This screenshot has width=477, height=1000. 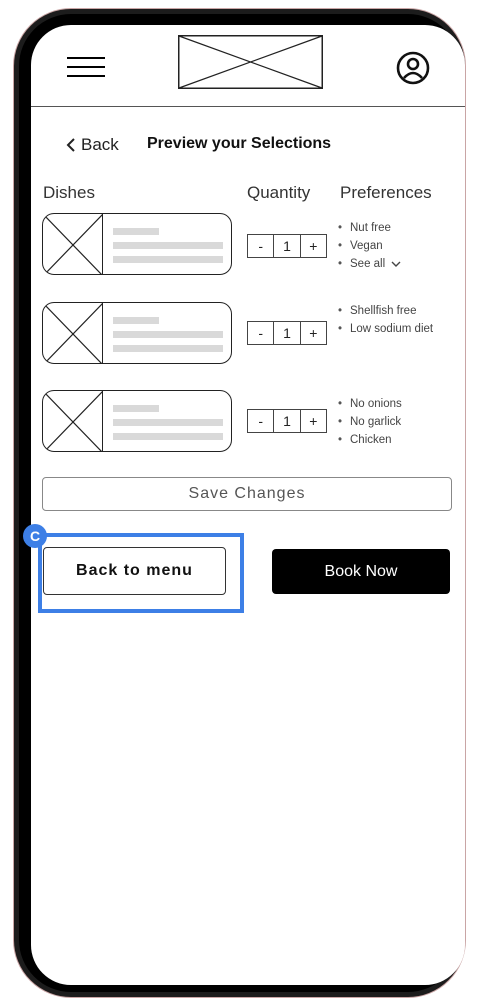 I want to click on preference-item: • Vegan, so click(x=360, y=246).